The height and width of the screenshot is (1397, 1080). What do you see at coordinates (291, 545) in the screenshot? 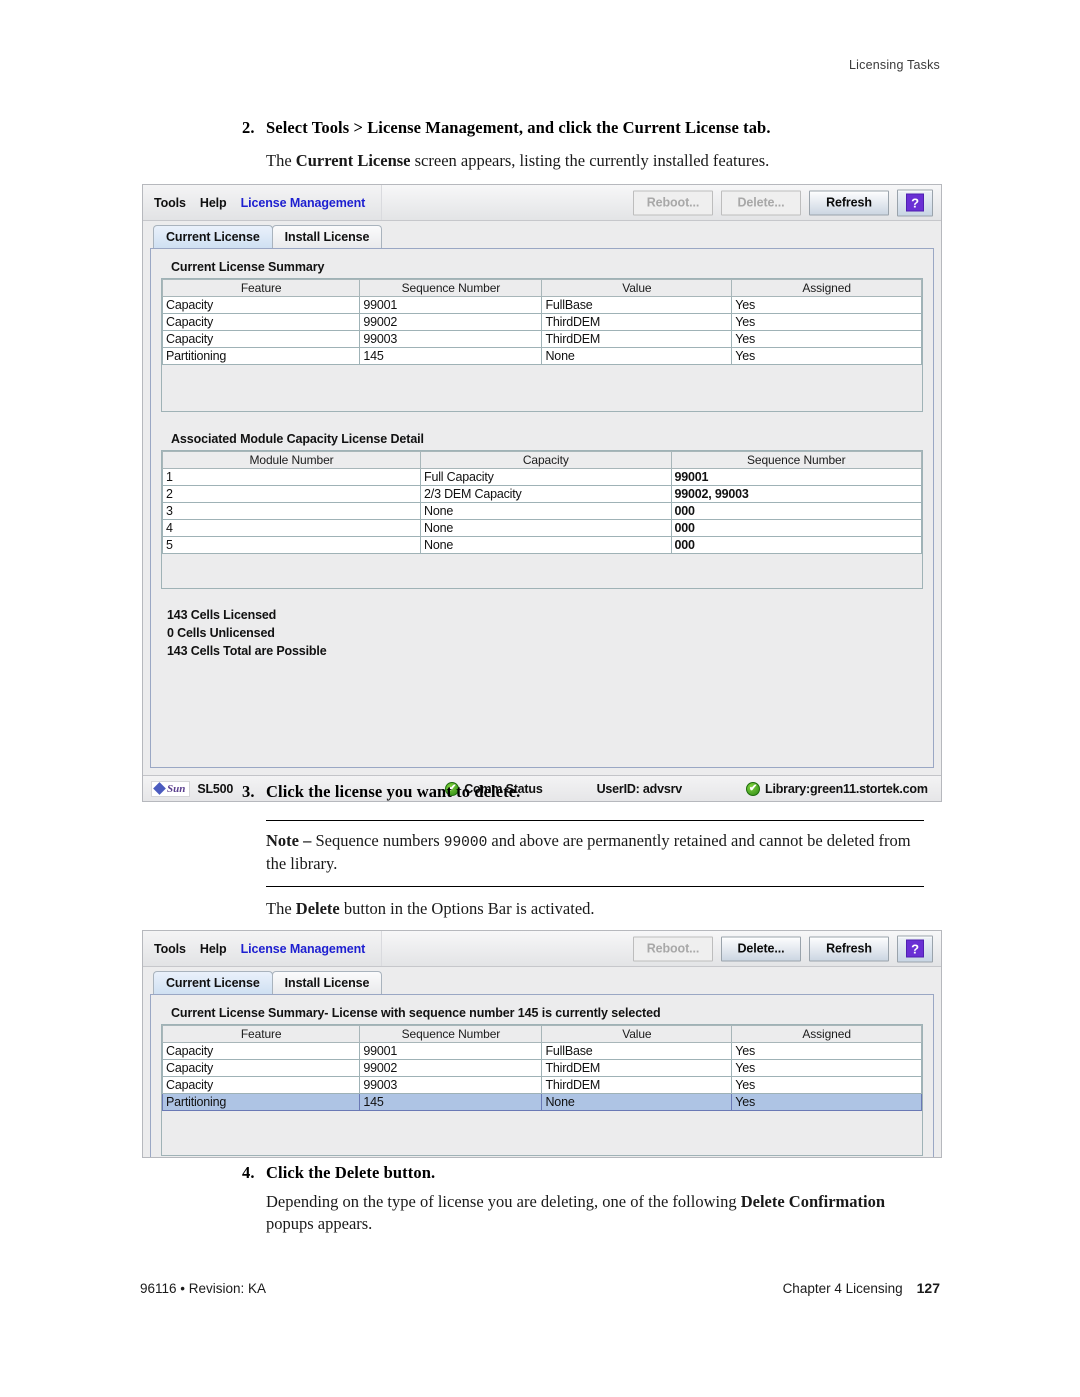
I see `table-cell: 5` at bounding box center [291, 545].